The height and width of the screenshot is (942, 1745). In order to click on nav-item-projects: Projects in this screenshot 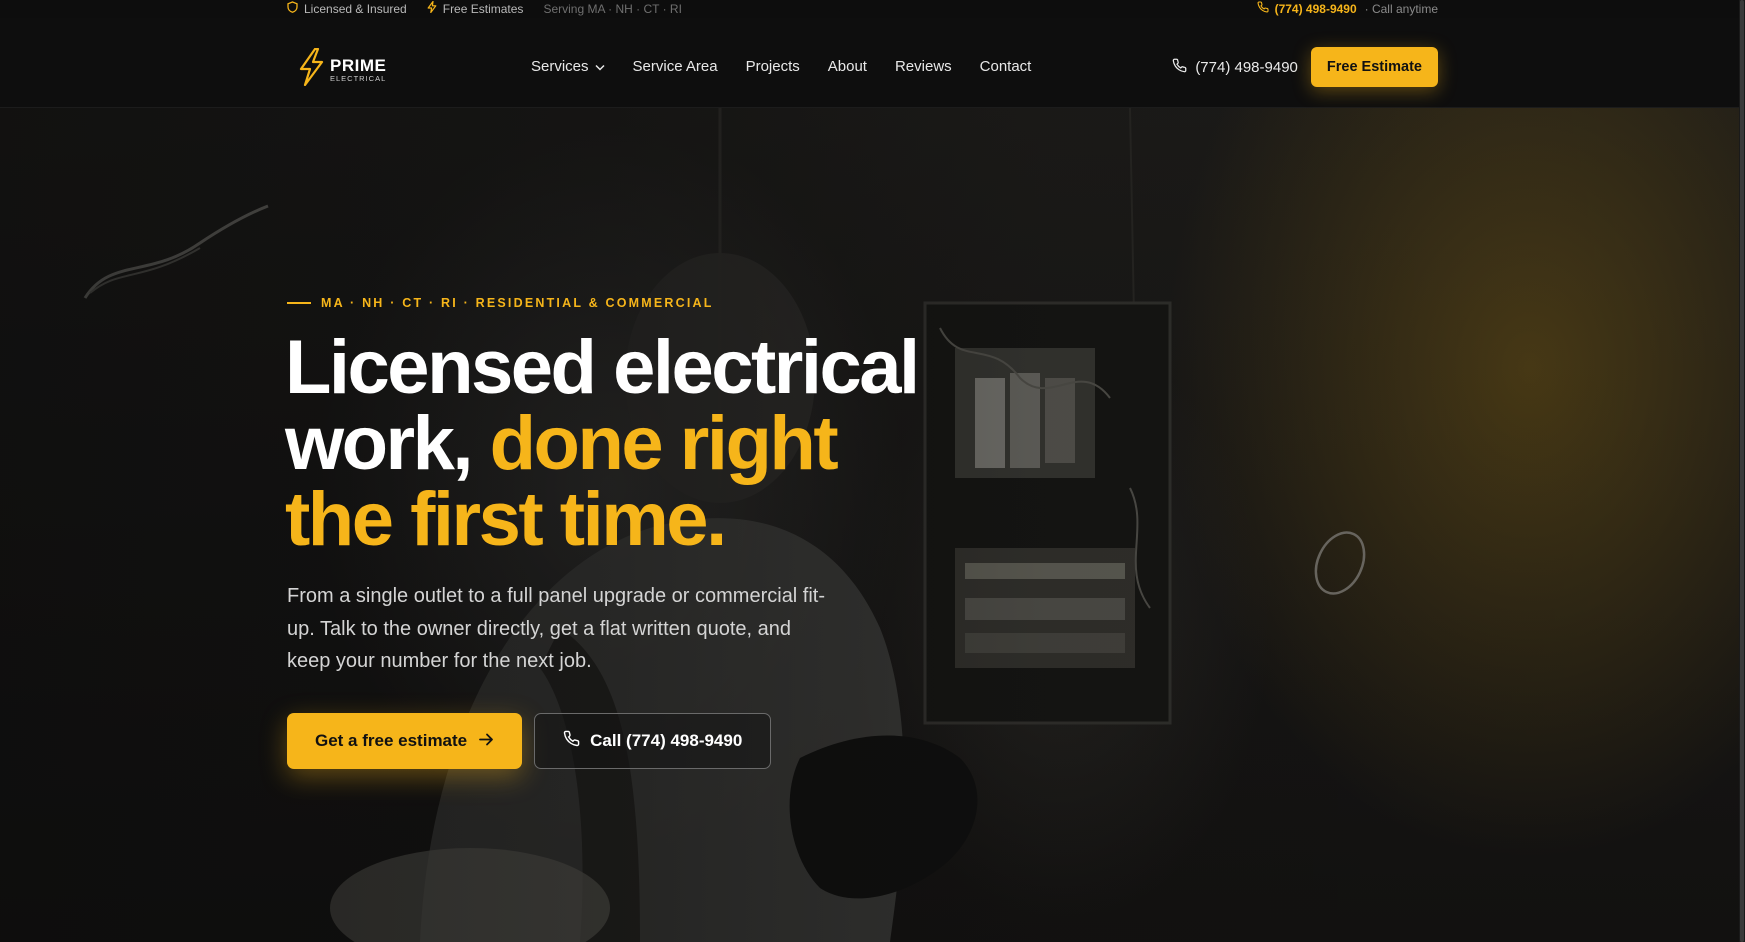, I will do `click(773, 66)`.